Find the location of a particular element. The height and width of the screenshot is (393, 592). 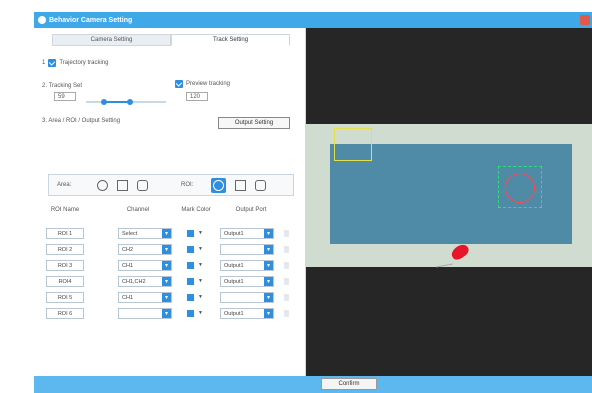

preview-tracking-row: Preview tracking is located at coordinates (202, 84).